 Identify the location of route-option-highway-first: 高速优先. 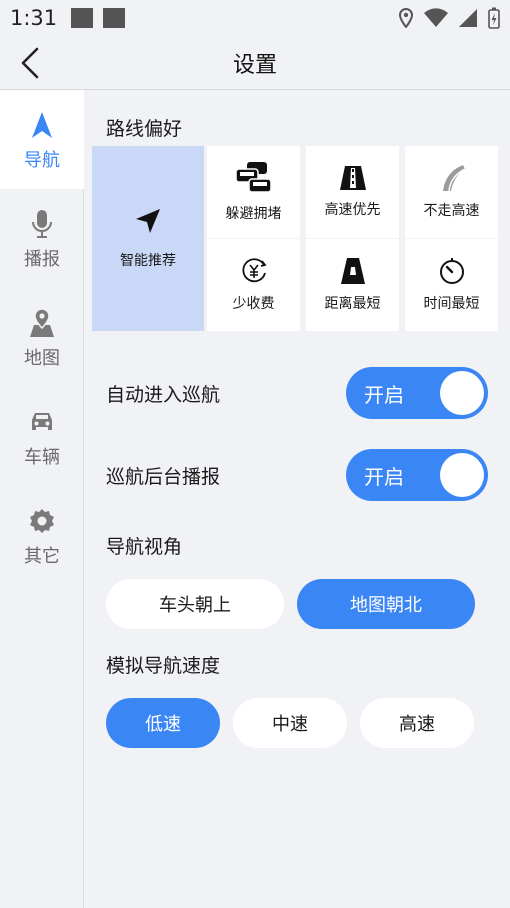
(352, 192).